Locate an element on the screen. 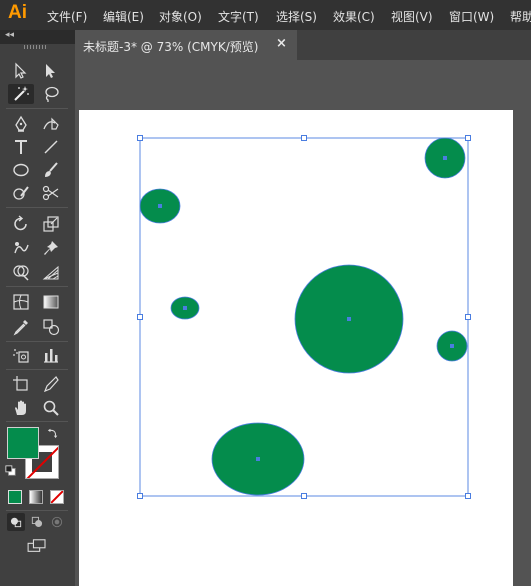 This screenshot has height=586, width=531. resize-handle-bottom-left is located at coordinates (140, 496).